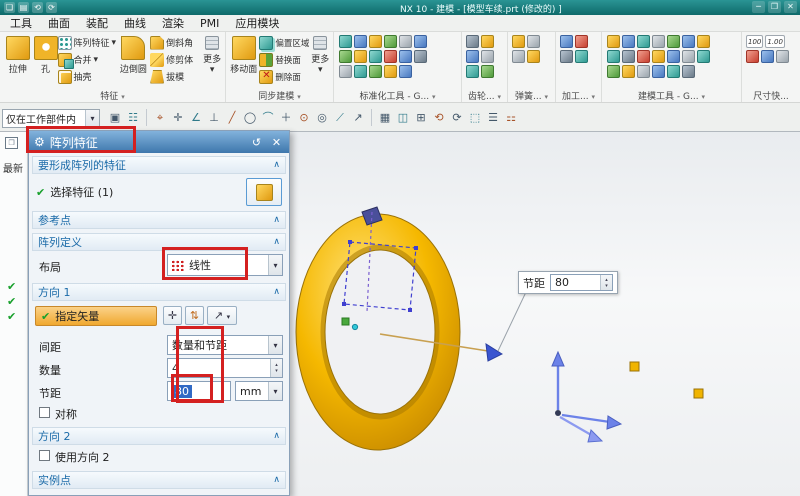  What do you see at coordinates (421, 117) in the screenshot?
I see `toolbar-icon: ⊞` at bounding box center [421, 117].